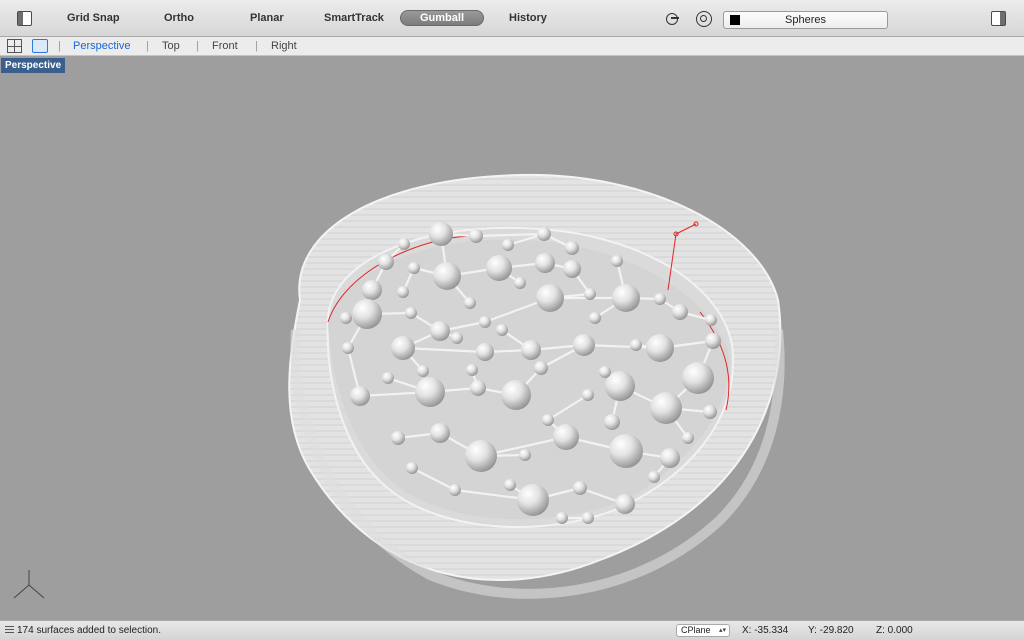 The width and height of the screenshot is (1024, 640). I want to click on command-history-icon, so click(9, 630).